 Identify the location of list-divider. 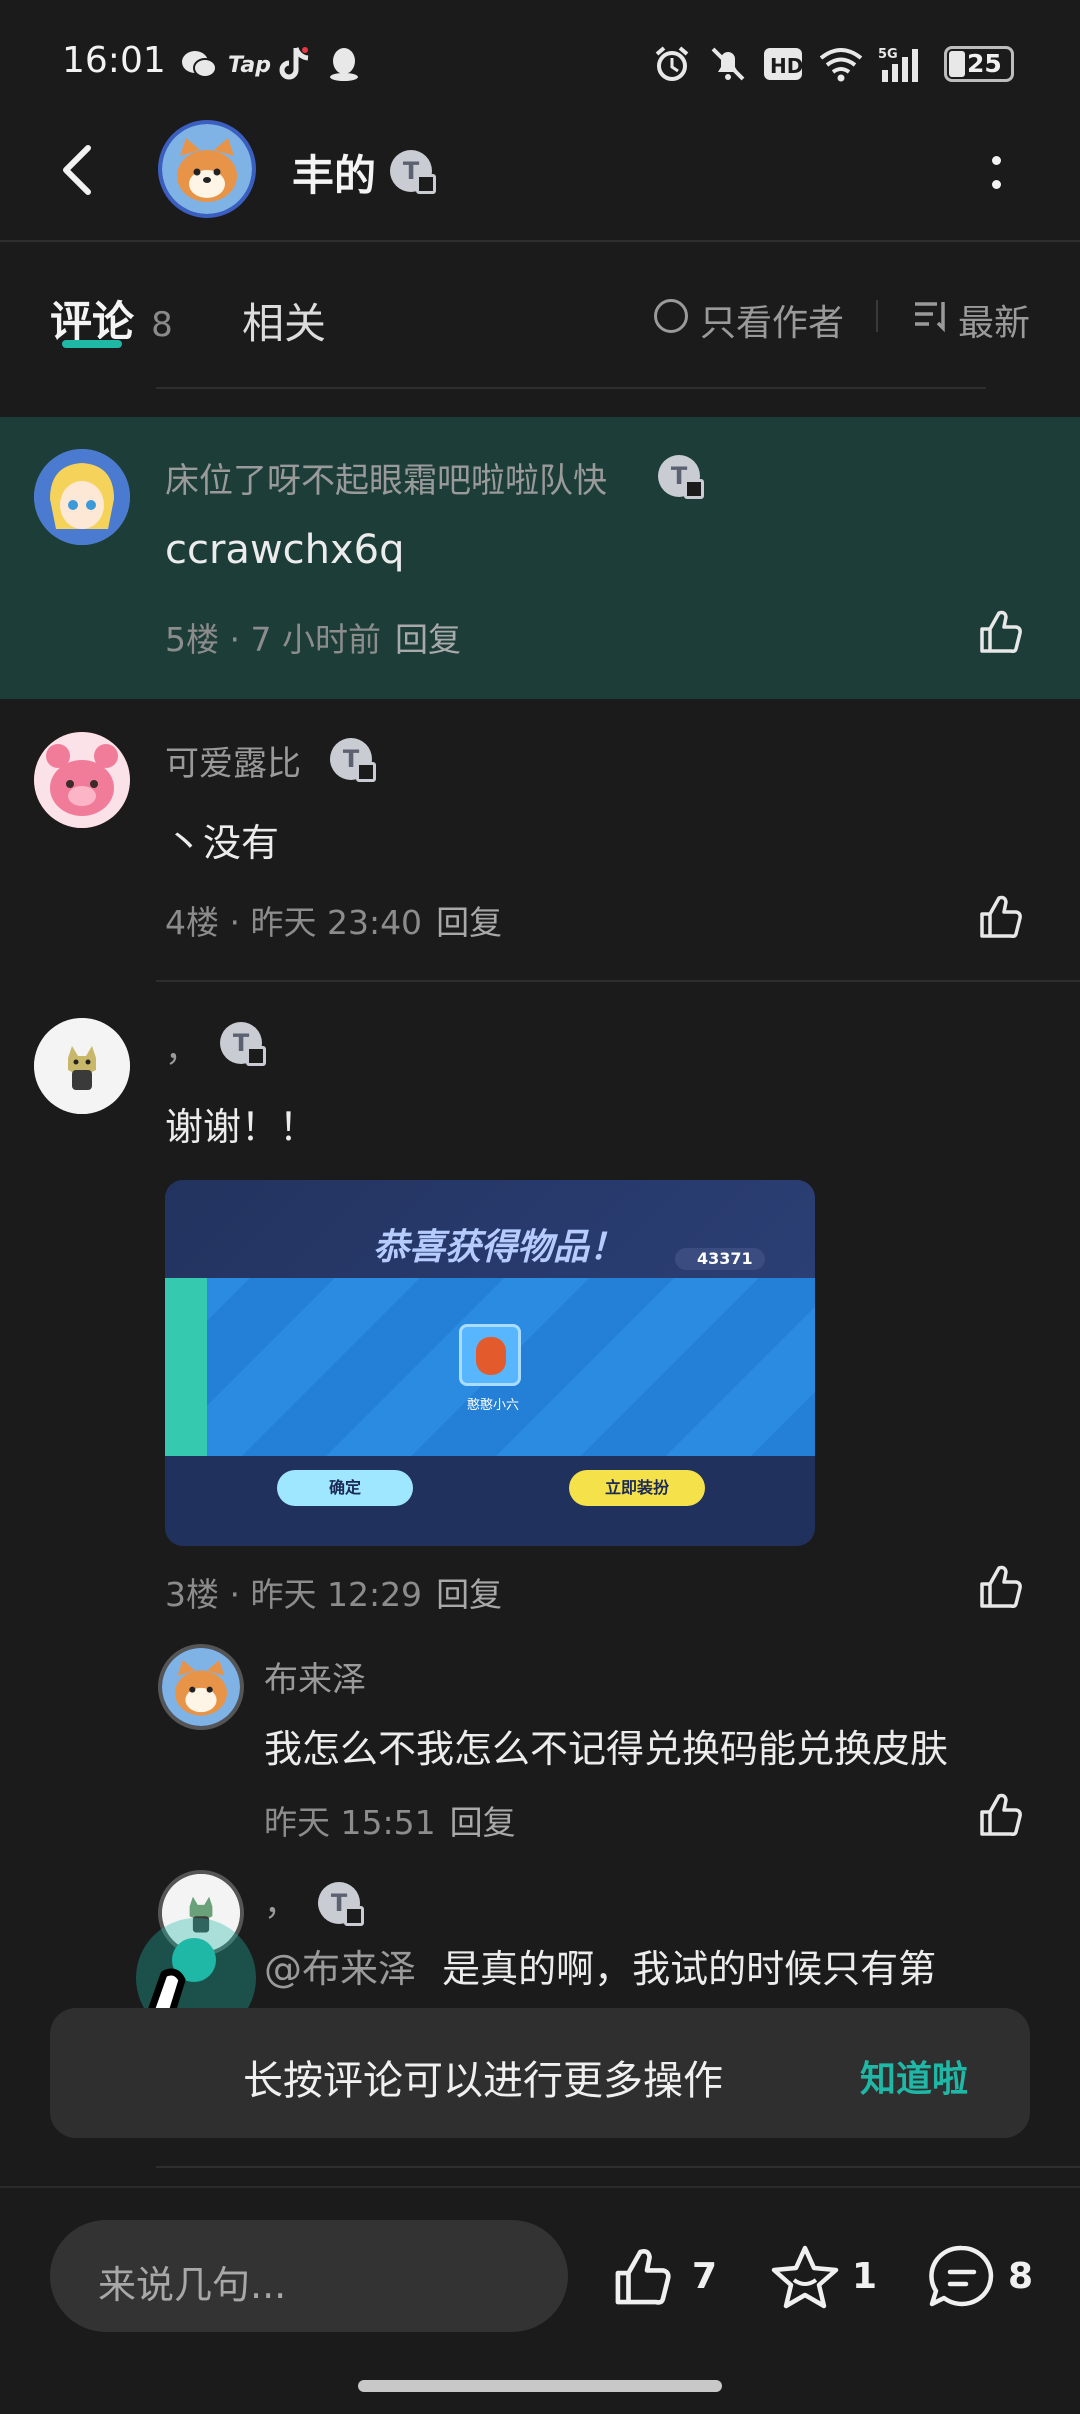
(618, 2167).